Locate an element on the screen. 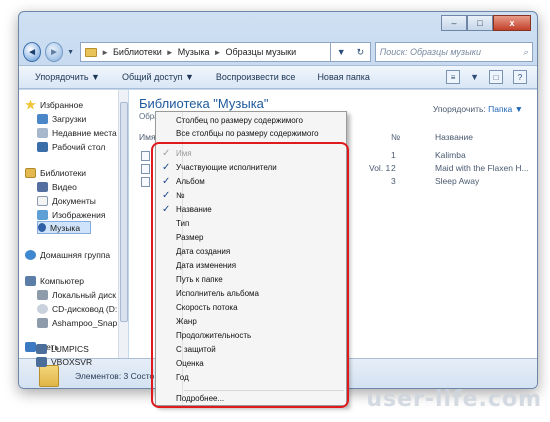 Image resolution: width=550 pixels, height=422 pixels. nav-local-disk: Локальный диск is located at coordinates (76, 294).